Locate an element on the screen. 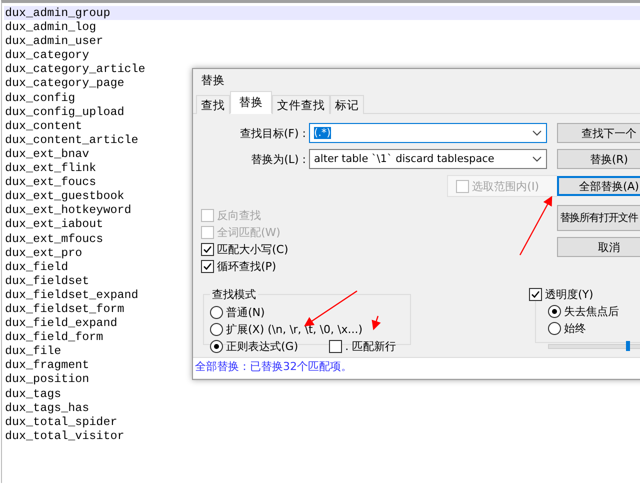  code-line: dux_field_expand is located at coordinates (61, 323).